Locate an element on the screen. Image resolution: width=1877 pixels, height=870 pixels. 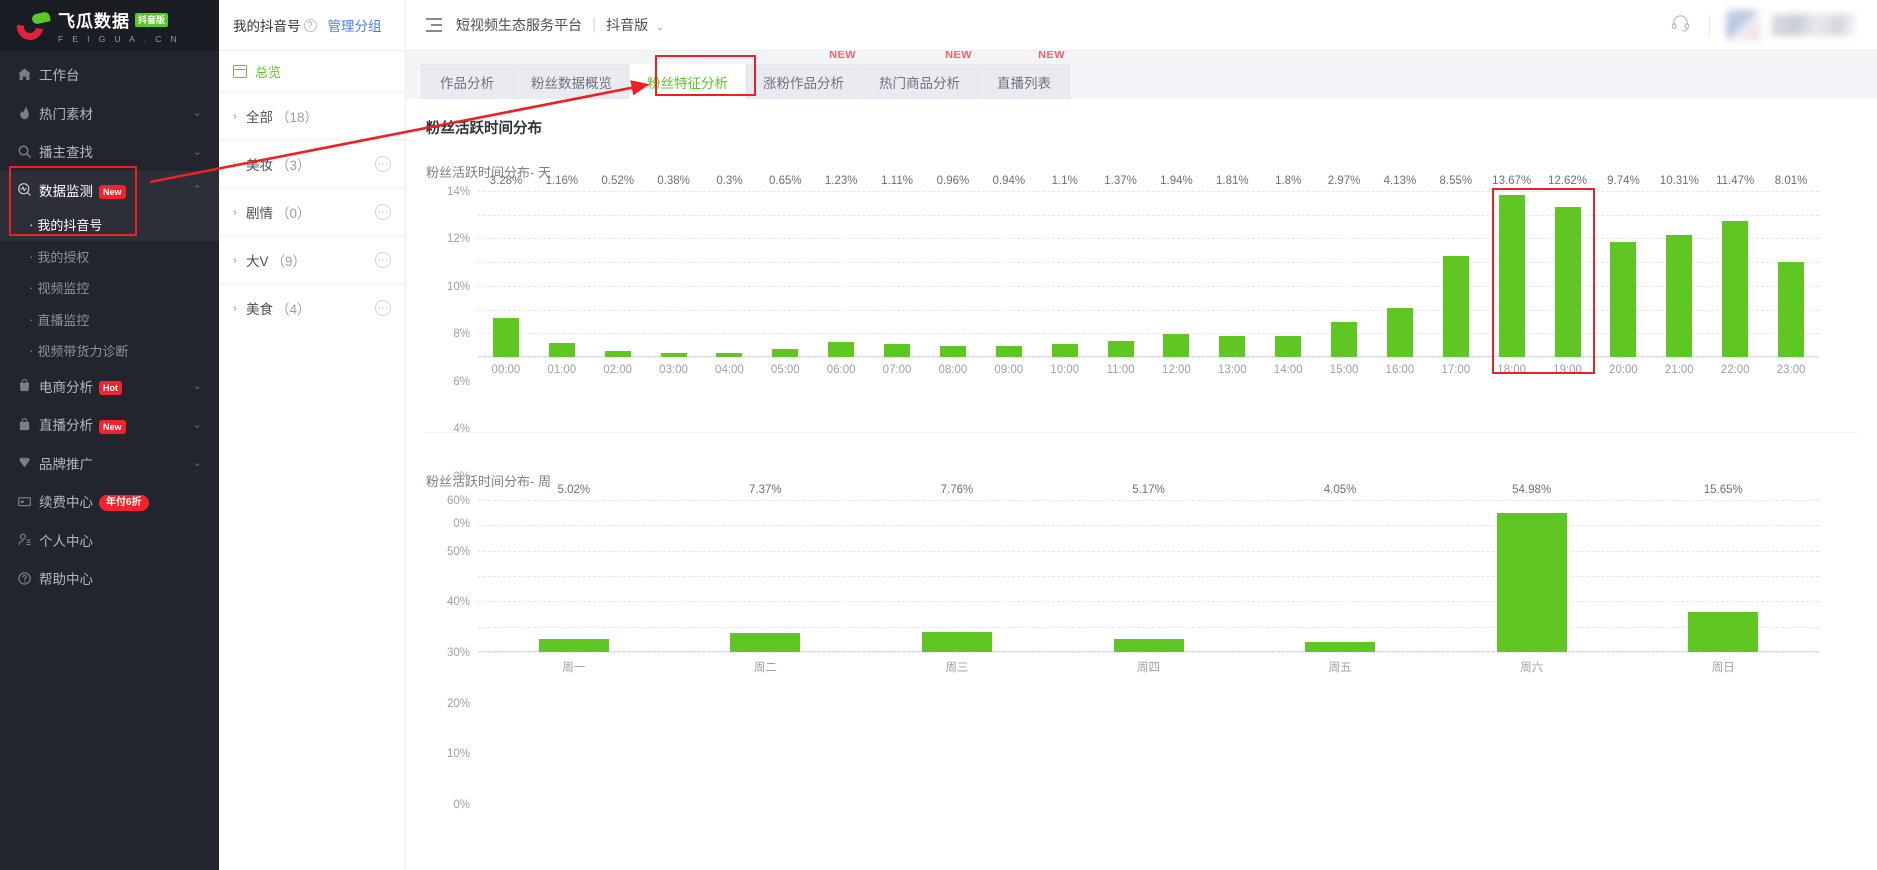
chart-bar: 0.65% is located at coordinates (785, 266).